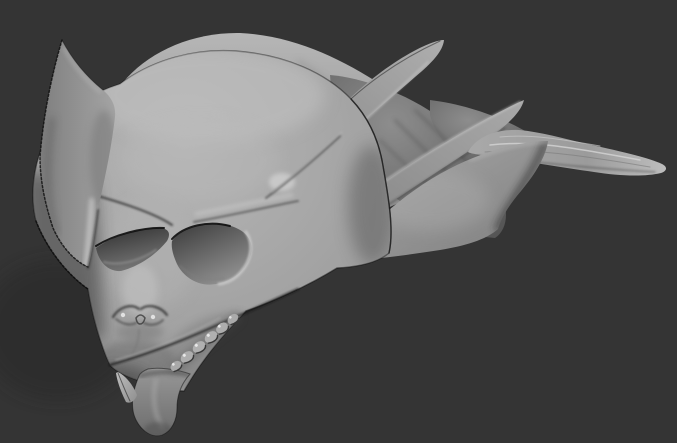 This screenshot has width=677, height=443. I want to click on nostril-glint-left, so click(123, 315).